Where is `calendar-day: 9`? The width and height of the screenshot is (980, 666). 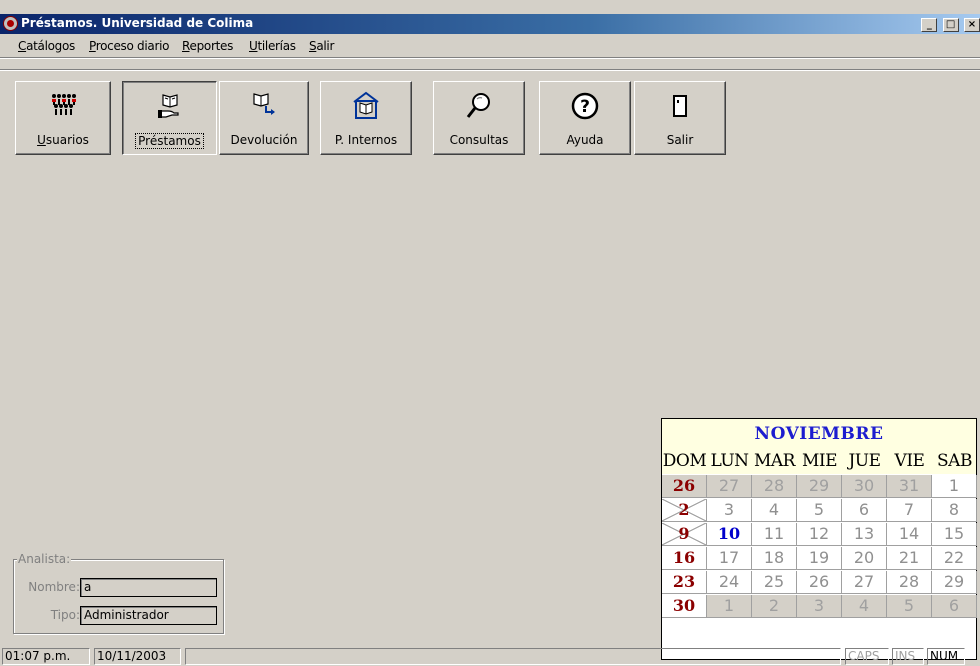 calendar-day: 9 is located at coordinates (684, 534).